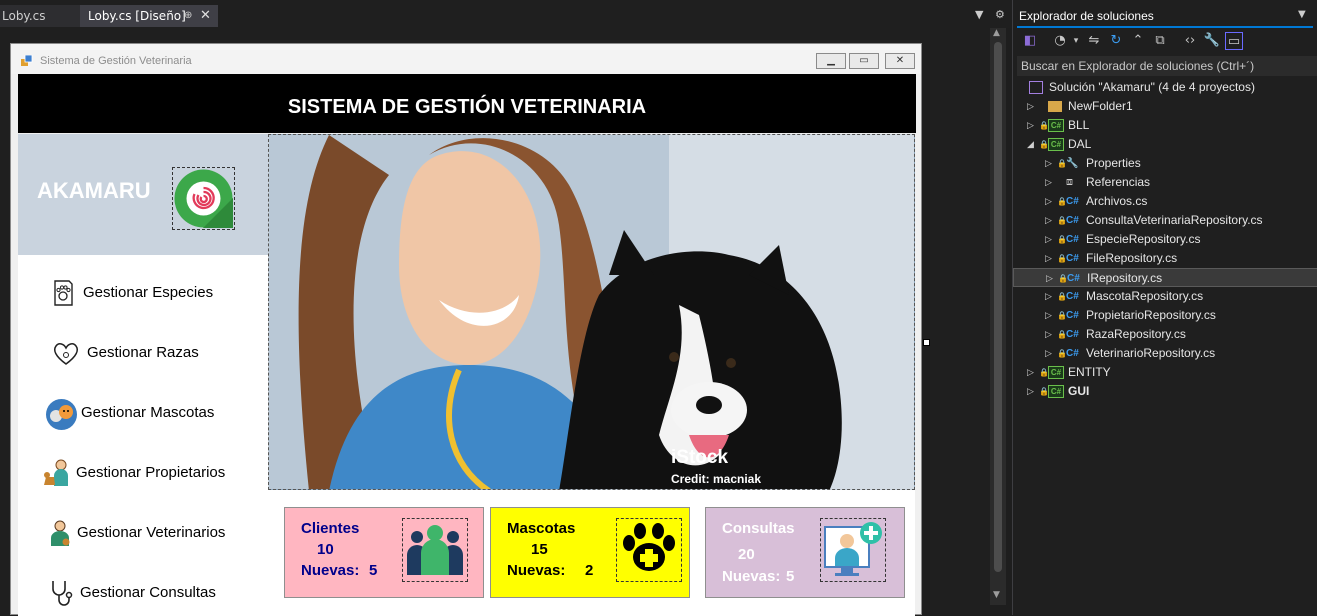  Describe the element at coordinates (143, 534) in the screenshot. I see `sidebar-item-veterinarios: Gestionar Veterinarios` at that location.